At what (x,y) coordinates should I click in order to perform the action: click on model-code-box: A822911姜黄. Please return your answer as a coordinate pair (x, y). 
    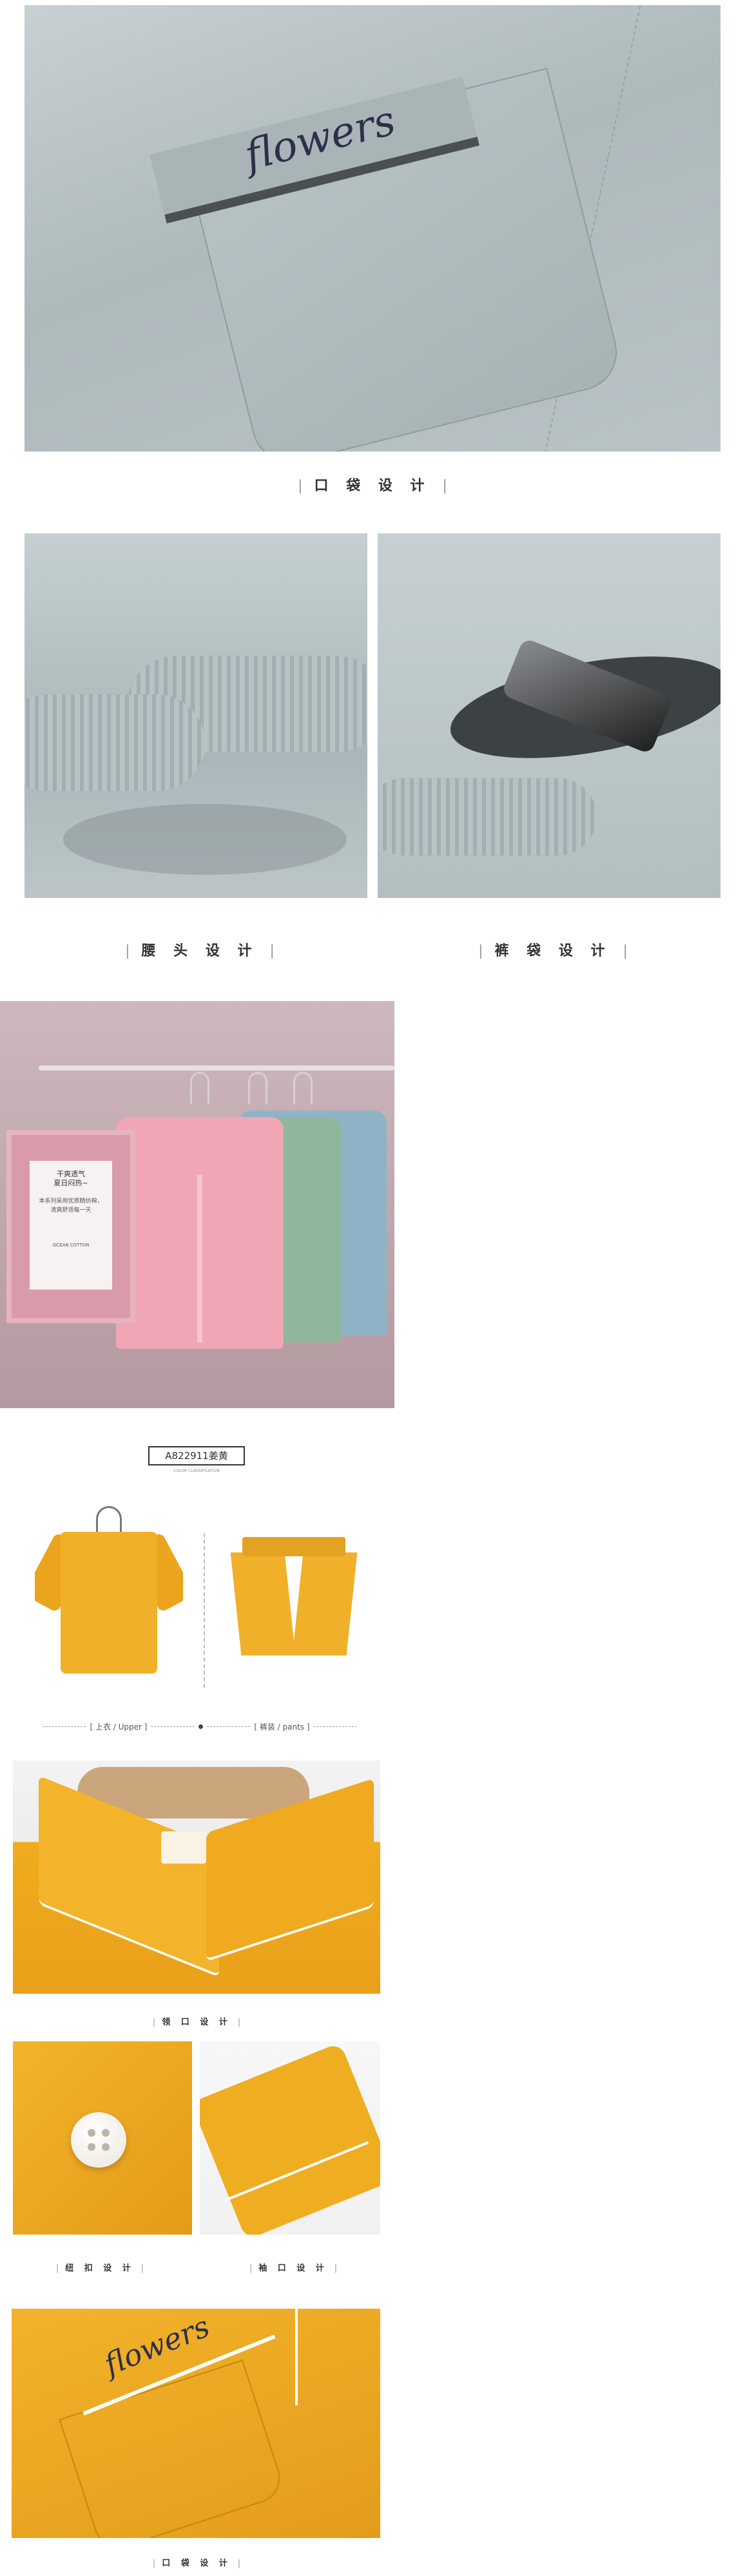
    Looking at the image, I should click on (197, 1455).